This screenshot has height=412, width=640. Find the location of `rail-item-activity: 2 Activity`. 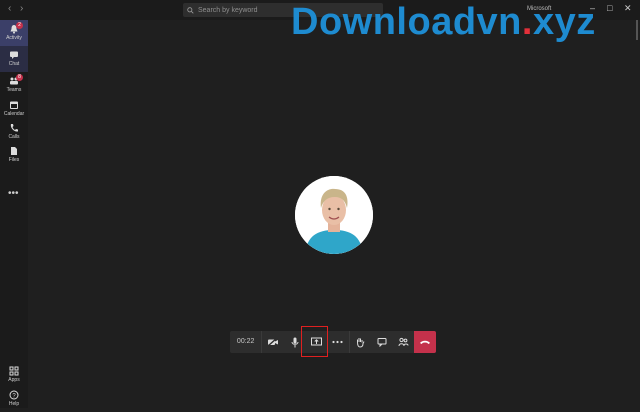

rail-item-activity: 2 Activity is located at coordinates (14, 33).